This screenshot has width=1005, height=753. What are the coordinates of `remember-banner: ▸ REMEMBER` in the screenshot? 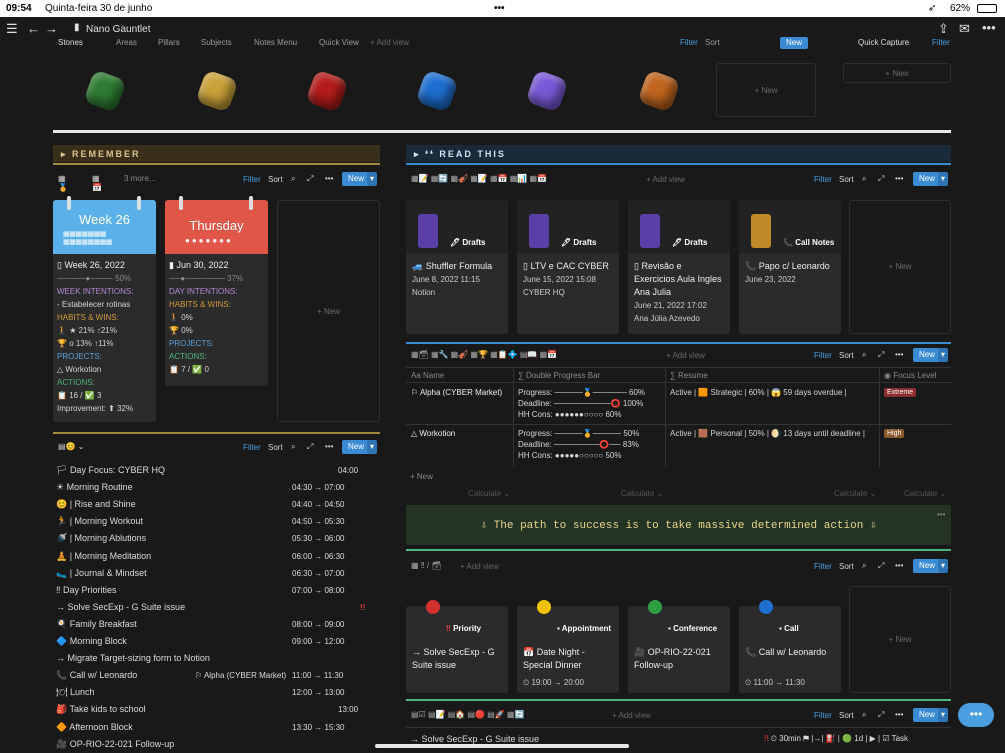 It's located at (216, 153).